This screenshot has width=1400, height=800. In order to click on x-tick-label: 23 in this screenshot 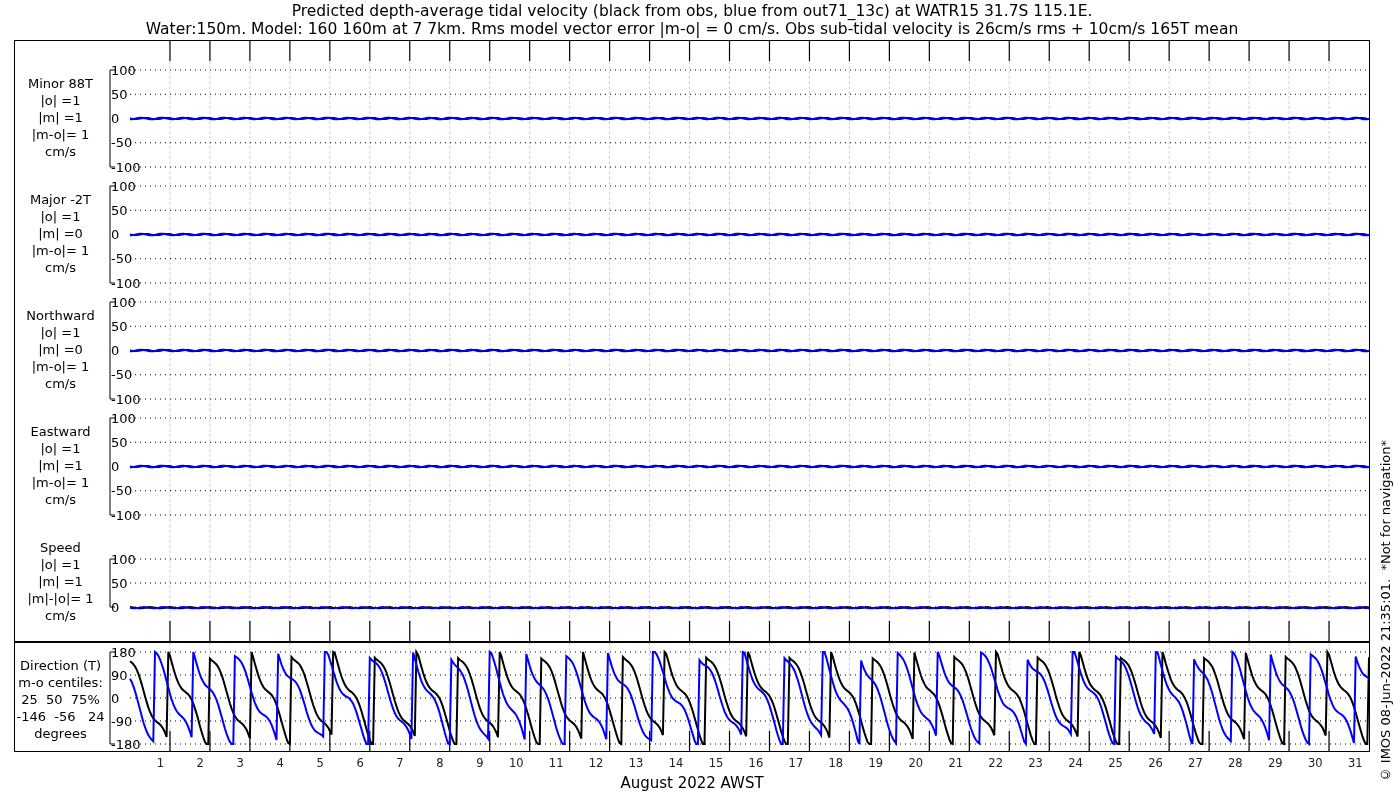, I will do `click(1035, 763)`.